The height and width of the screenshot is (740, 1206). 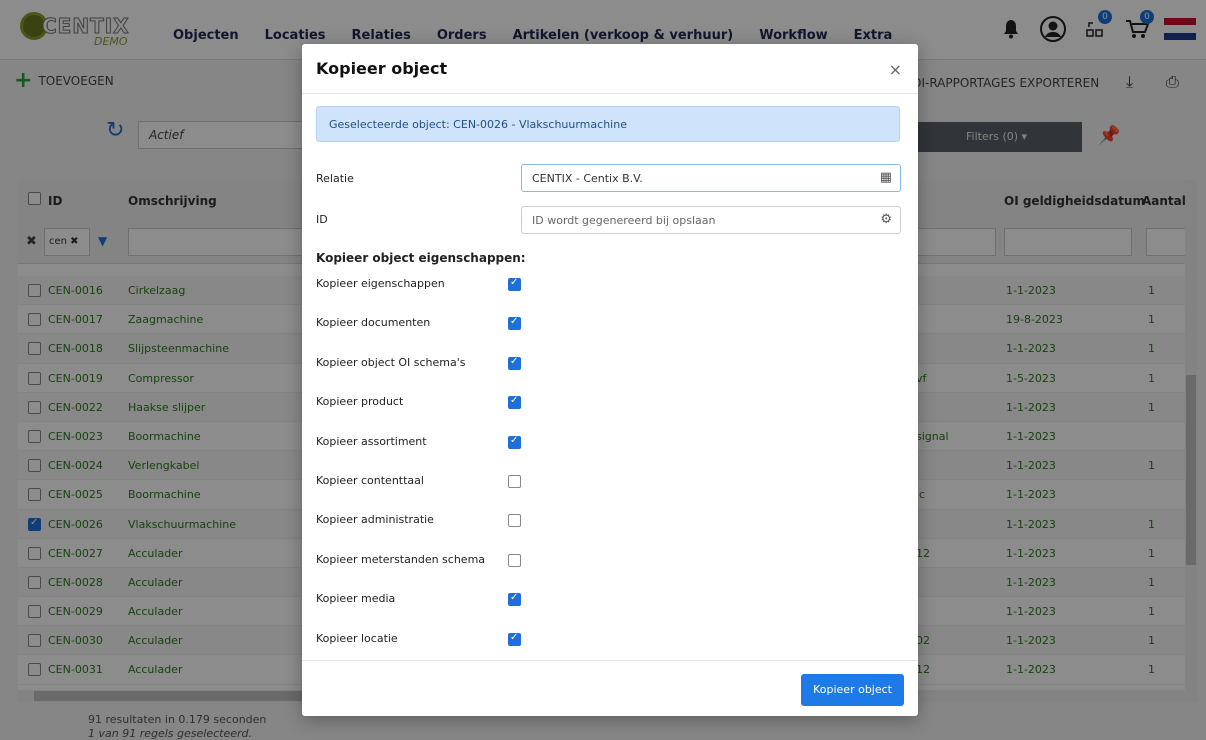 I want to click on relatie-value: CENTIX - Centix B.V., so click(x=587, y=178).